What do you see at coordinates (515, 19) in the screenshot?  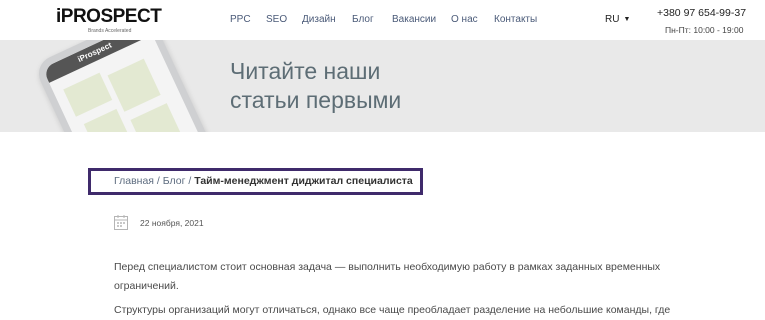 I see `nav-item-contacts: Контакты` at bounding box center [515, 19].